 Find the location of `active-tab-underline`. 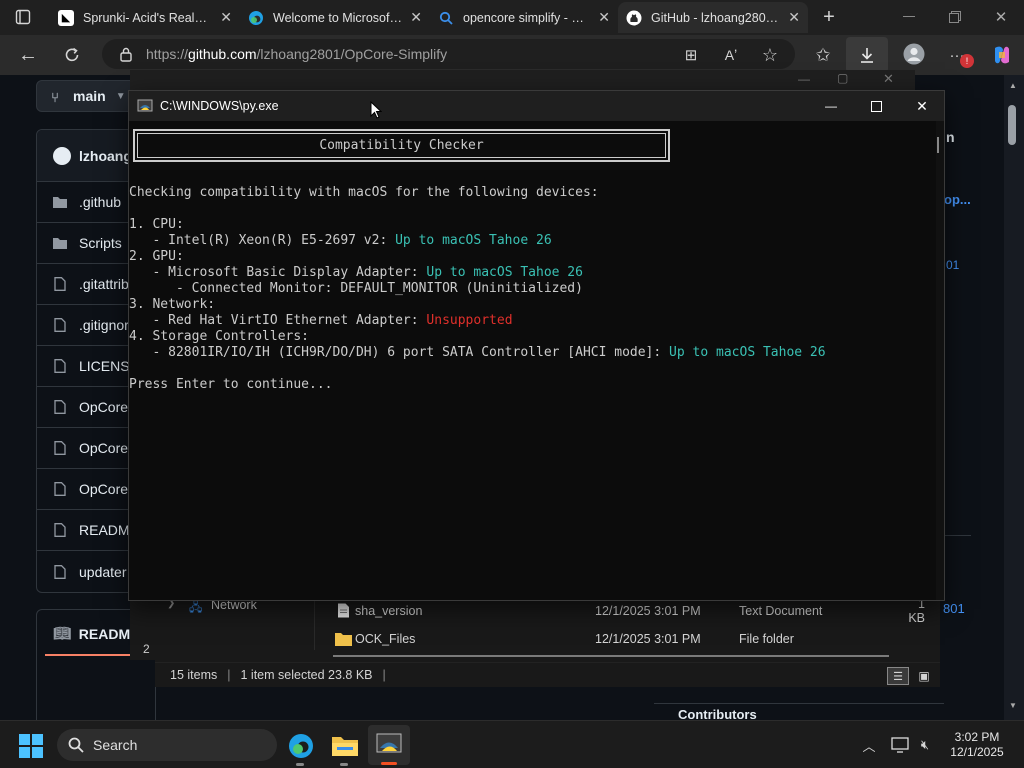

active-tab-underline is located at coordinates (90, 655).